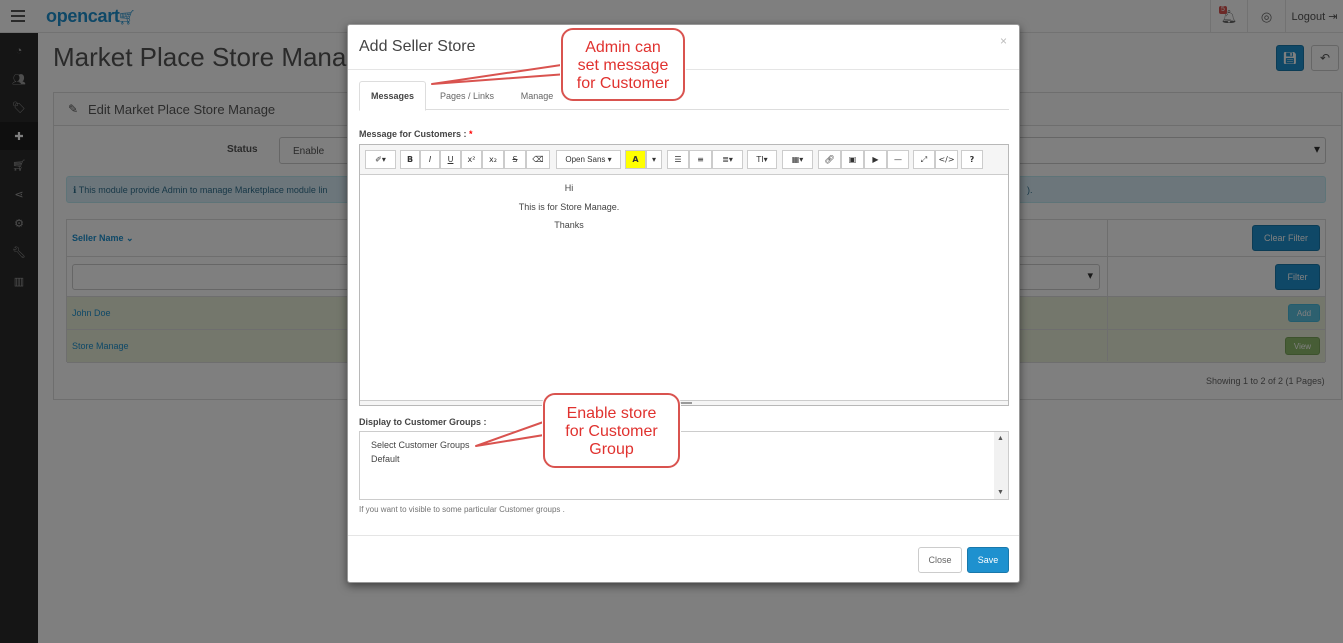  I want to click on video-icon: ▶, so click(875, 159).